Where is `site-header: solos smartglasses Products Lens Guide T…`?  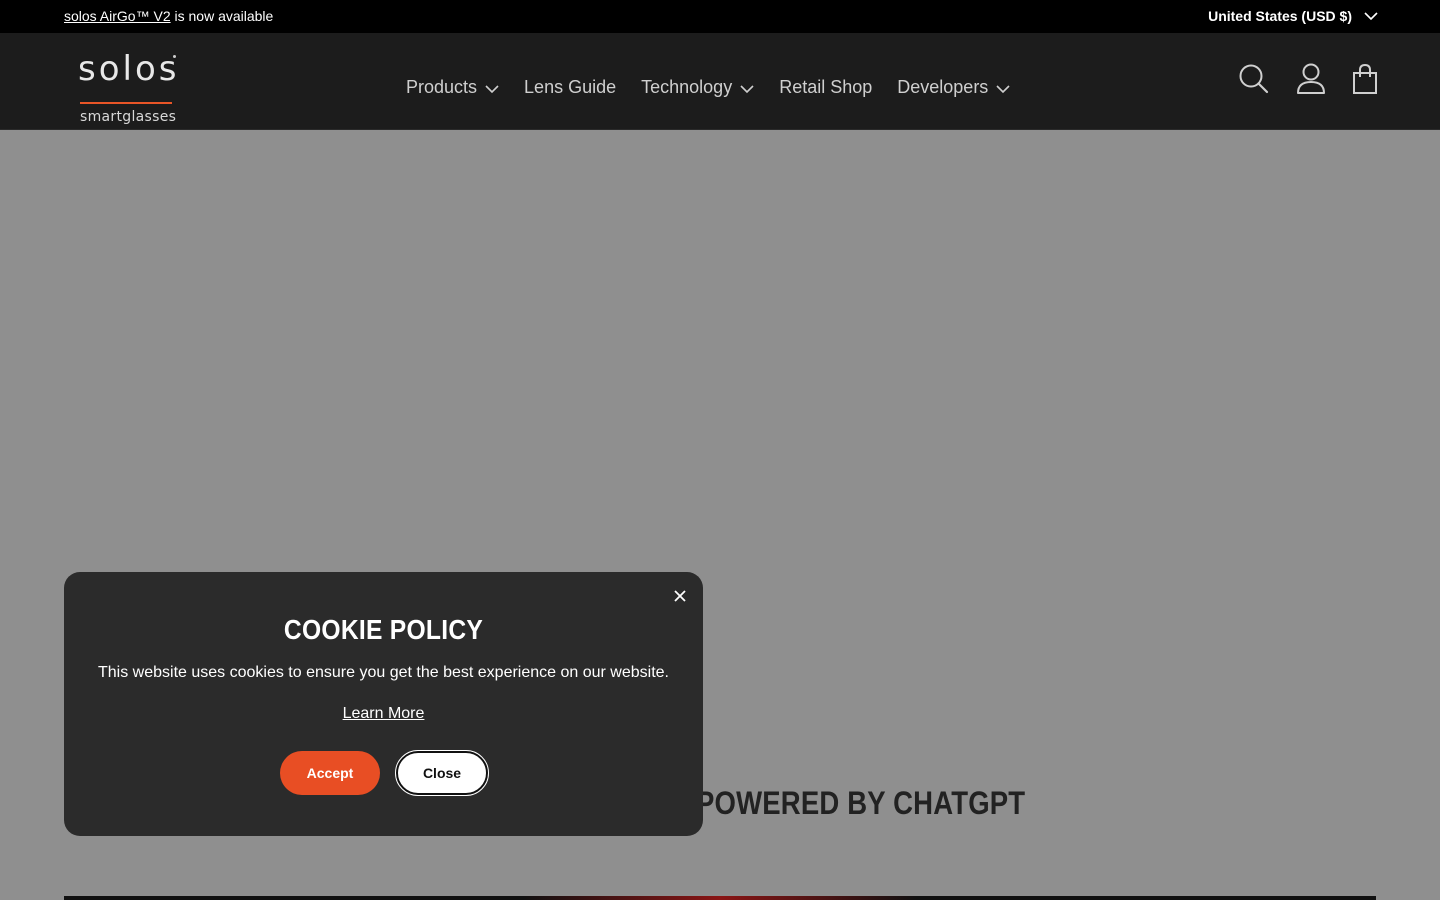 site-header: solos smartglasses Products Lens Guide T… is located at coordinates (720, 81).